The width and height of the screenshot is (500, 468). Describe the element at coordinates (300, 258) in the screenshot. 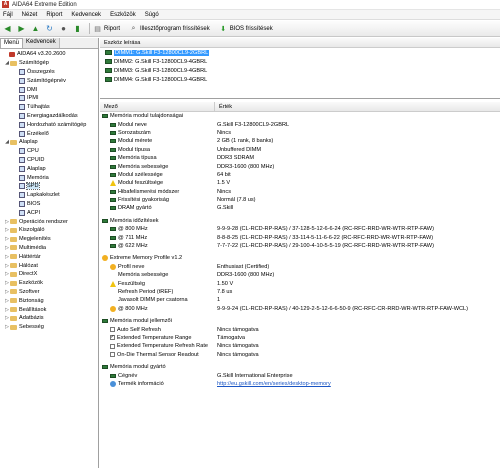

I see `section-header: Extreme Memory Profile v1.2` at that location.